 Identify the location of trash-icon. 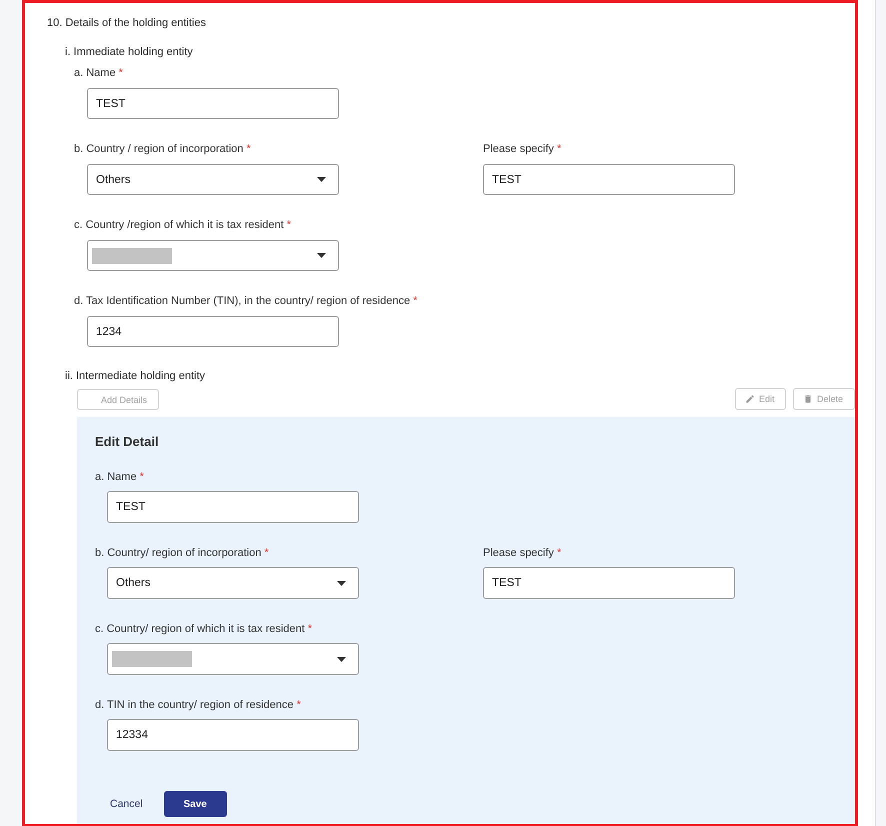
(808, 399).